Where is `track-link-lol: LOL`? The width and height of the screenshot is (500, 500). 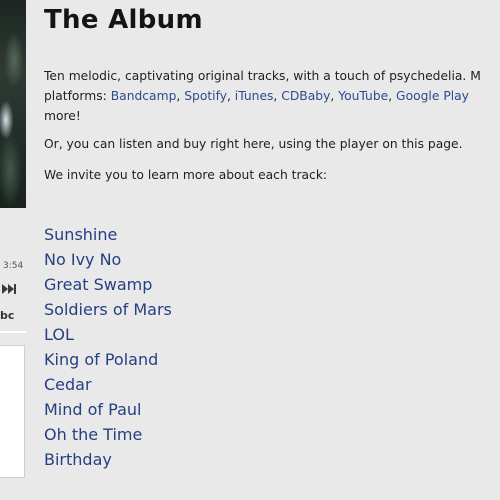 track-link-lol: LOL is located at coordinates (59, 334).